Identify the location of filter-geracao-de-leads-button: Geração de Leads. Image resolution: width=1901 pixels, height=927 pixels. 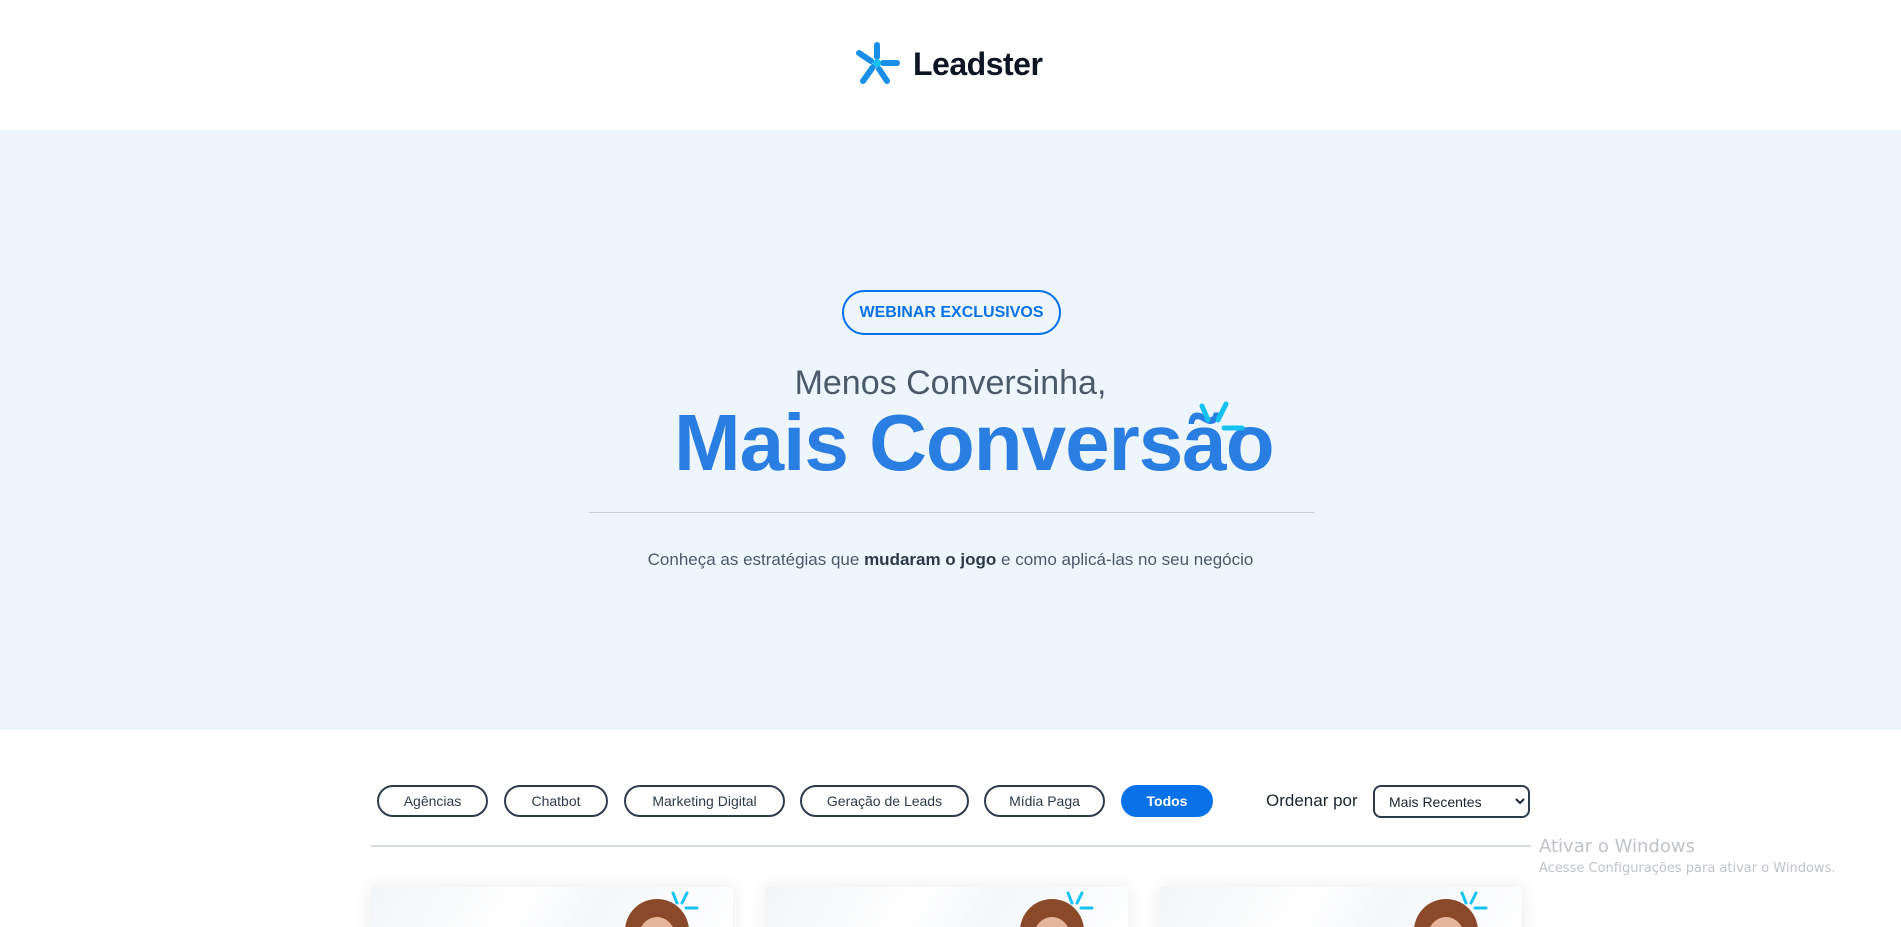
(884, 801).